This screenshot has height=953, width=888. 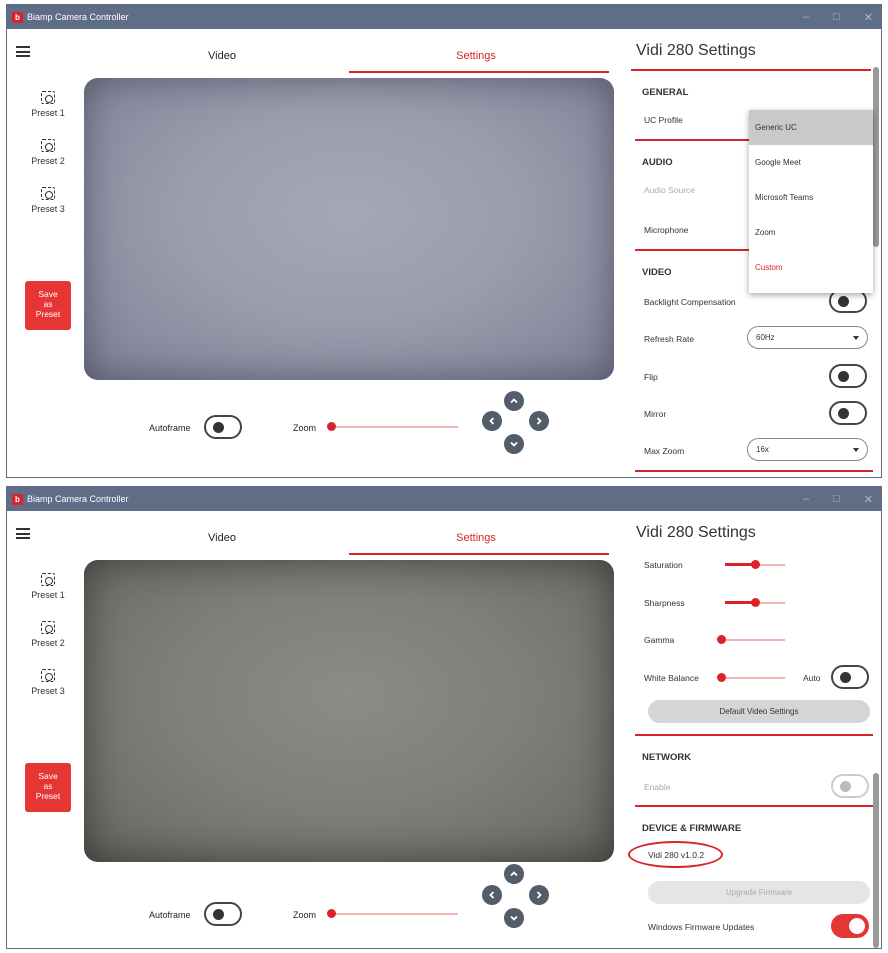 I want to click on upgrade-firmware-button: Upgrade Firmware, so click(x=759, y=892).